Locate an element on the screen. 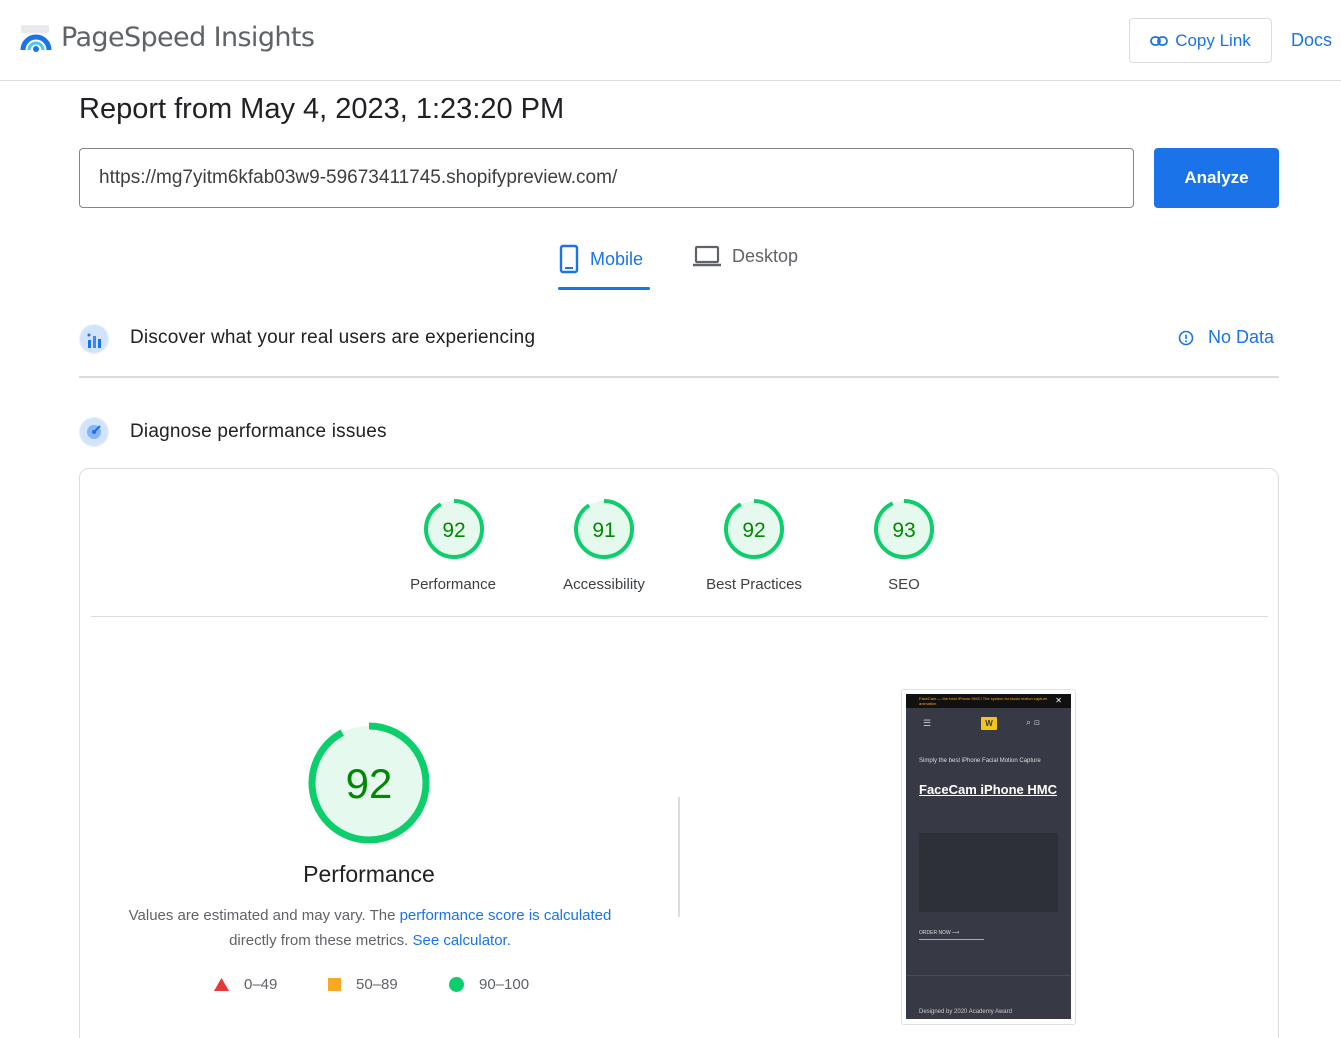 The height and width of the screenshot is (1038, 1341). legend-fail: 0–49 is located at coordinates (245, 984).